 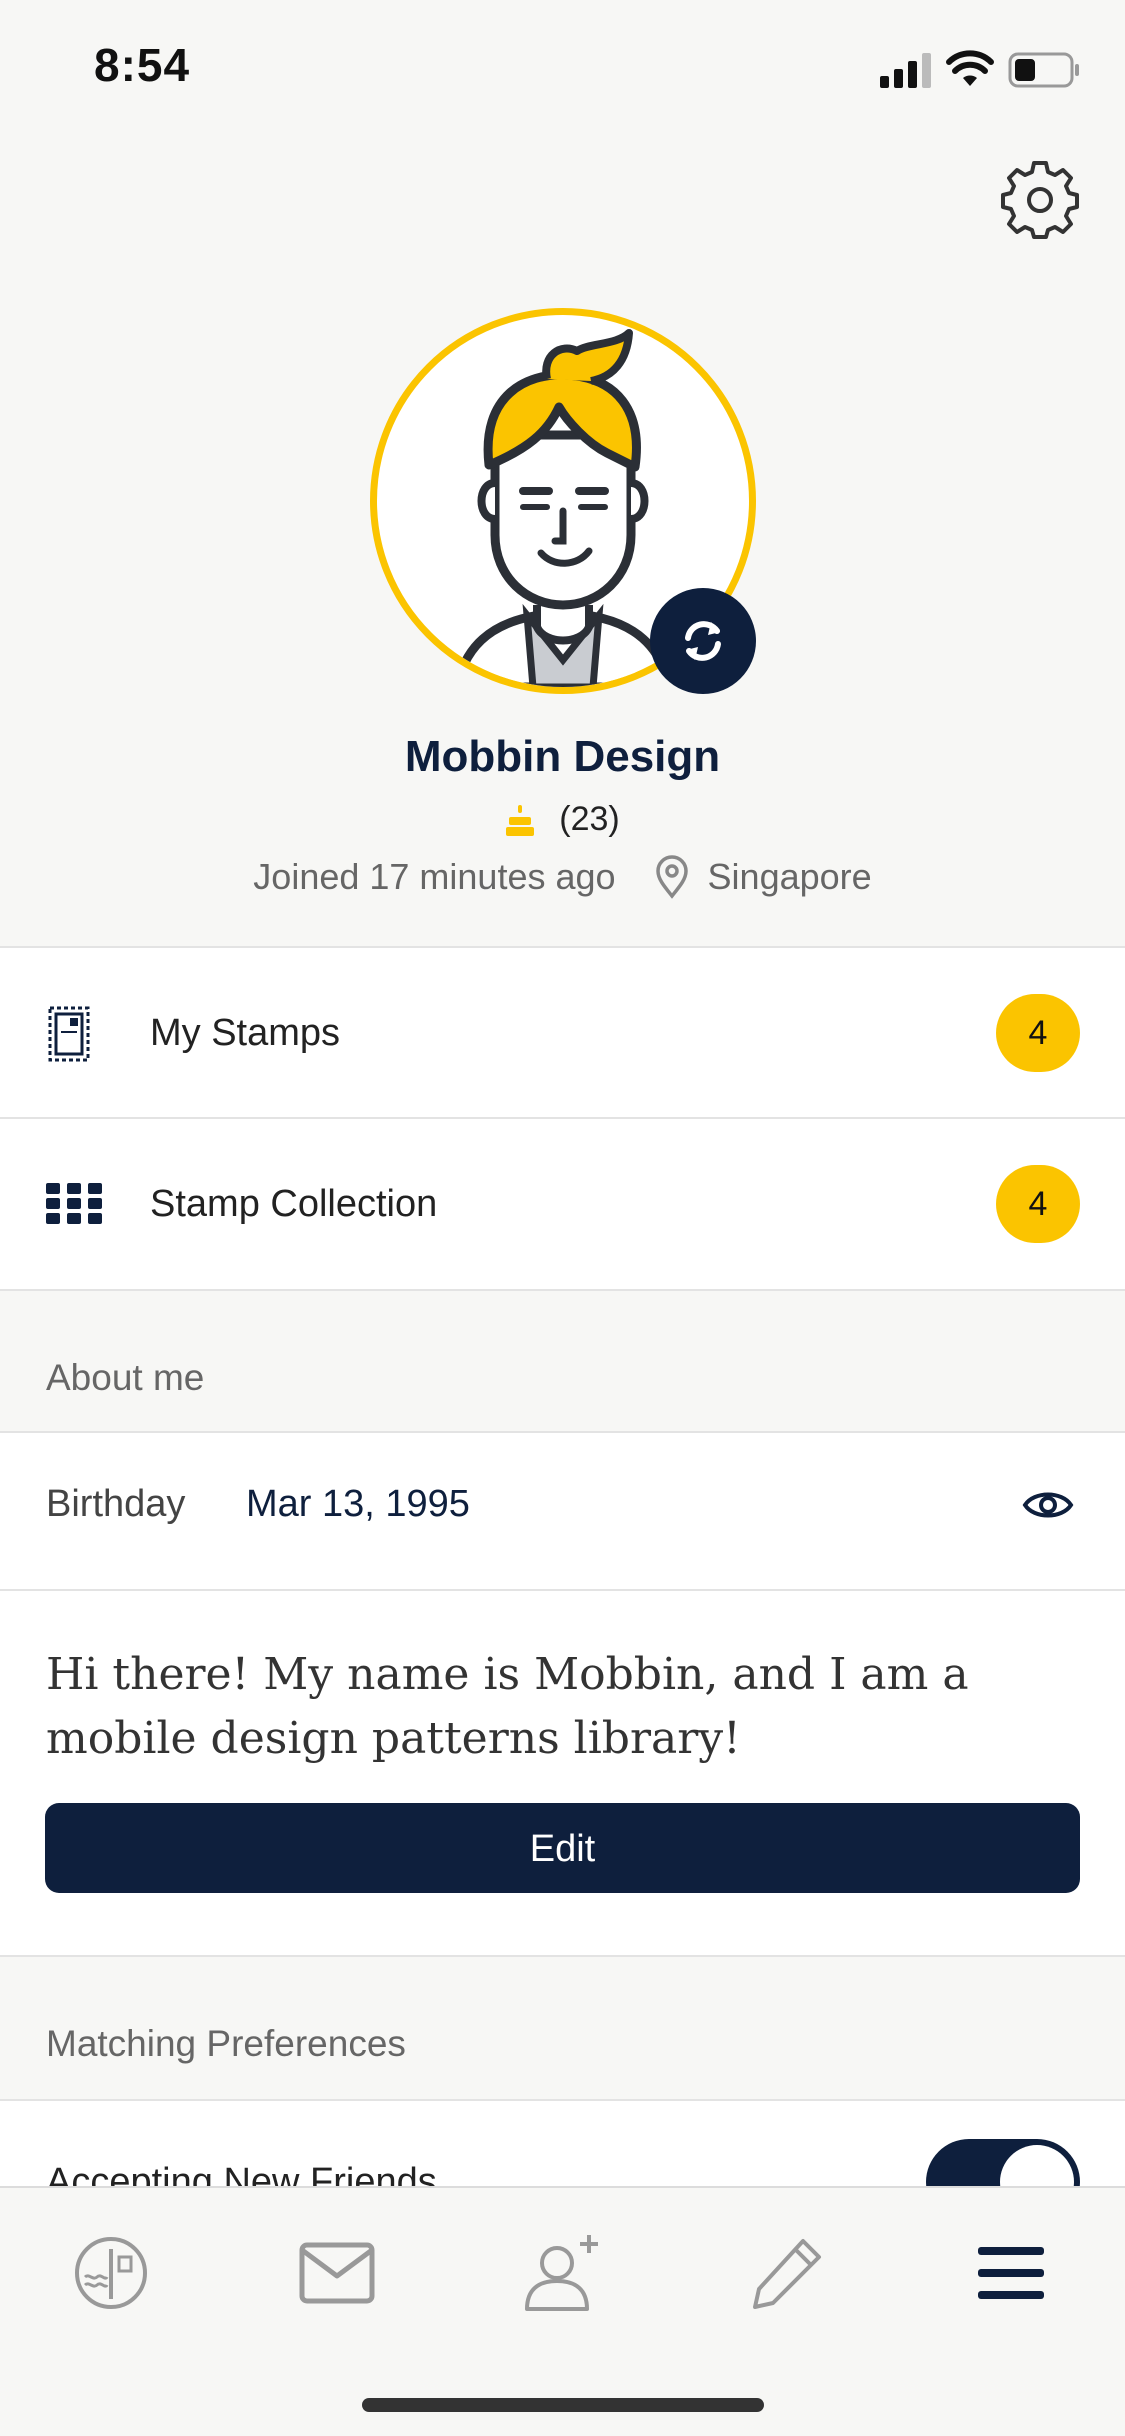 I want to click on birthday-cake-icon, so click(x=520, y=820).